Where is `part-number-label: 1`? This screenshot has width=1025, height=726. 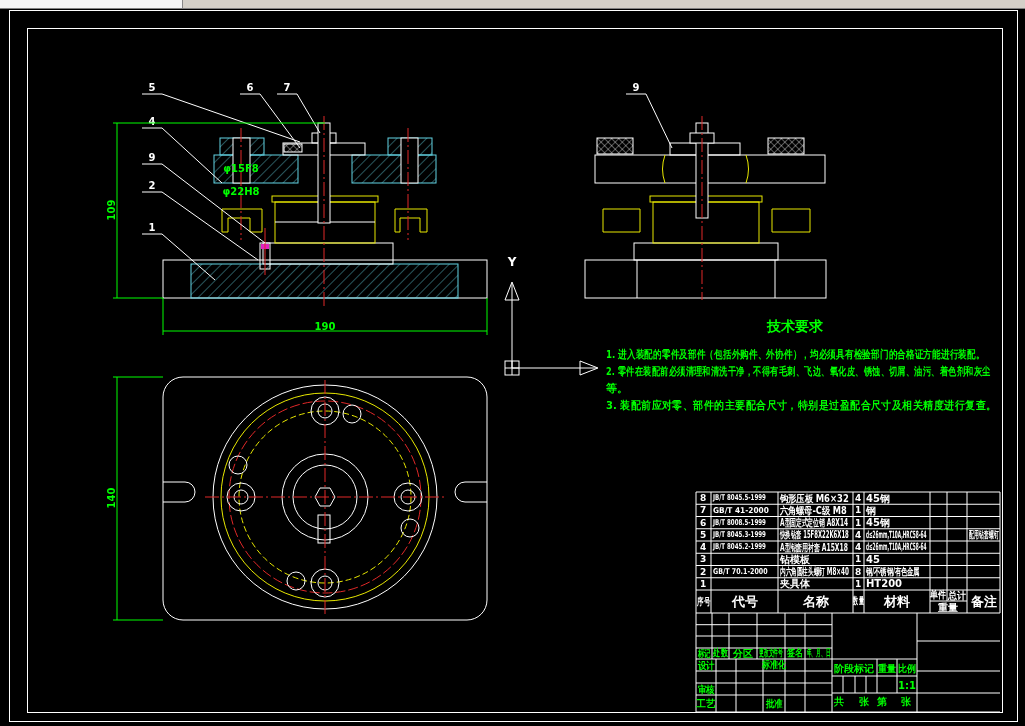
part-number-label: 1 is located at coordinates (152, 227).